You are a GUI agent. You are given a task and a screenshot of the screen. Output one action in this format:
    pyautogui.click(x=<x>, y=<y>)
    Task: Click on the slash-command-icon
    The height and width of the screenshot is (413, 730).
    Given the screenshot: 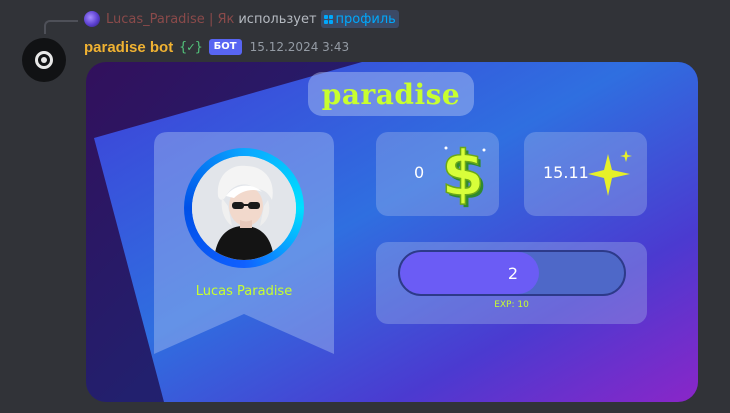 What is the action you would take?
    pyautogui.click(x=328, y=19)
    